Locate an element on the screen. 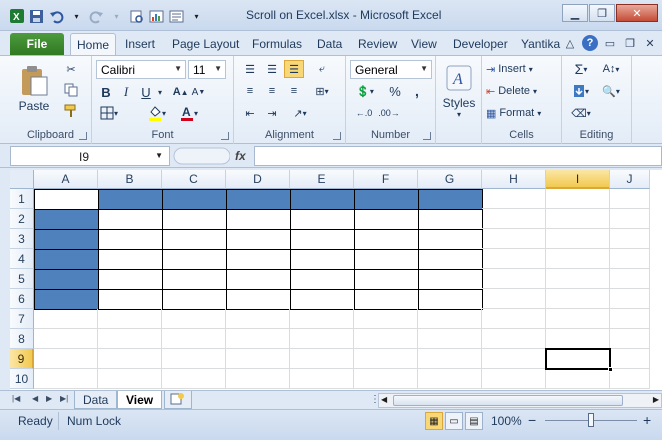  cell-f6 is located at coordinates (386, 299).